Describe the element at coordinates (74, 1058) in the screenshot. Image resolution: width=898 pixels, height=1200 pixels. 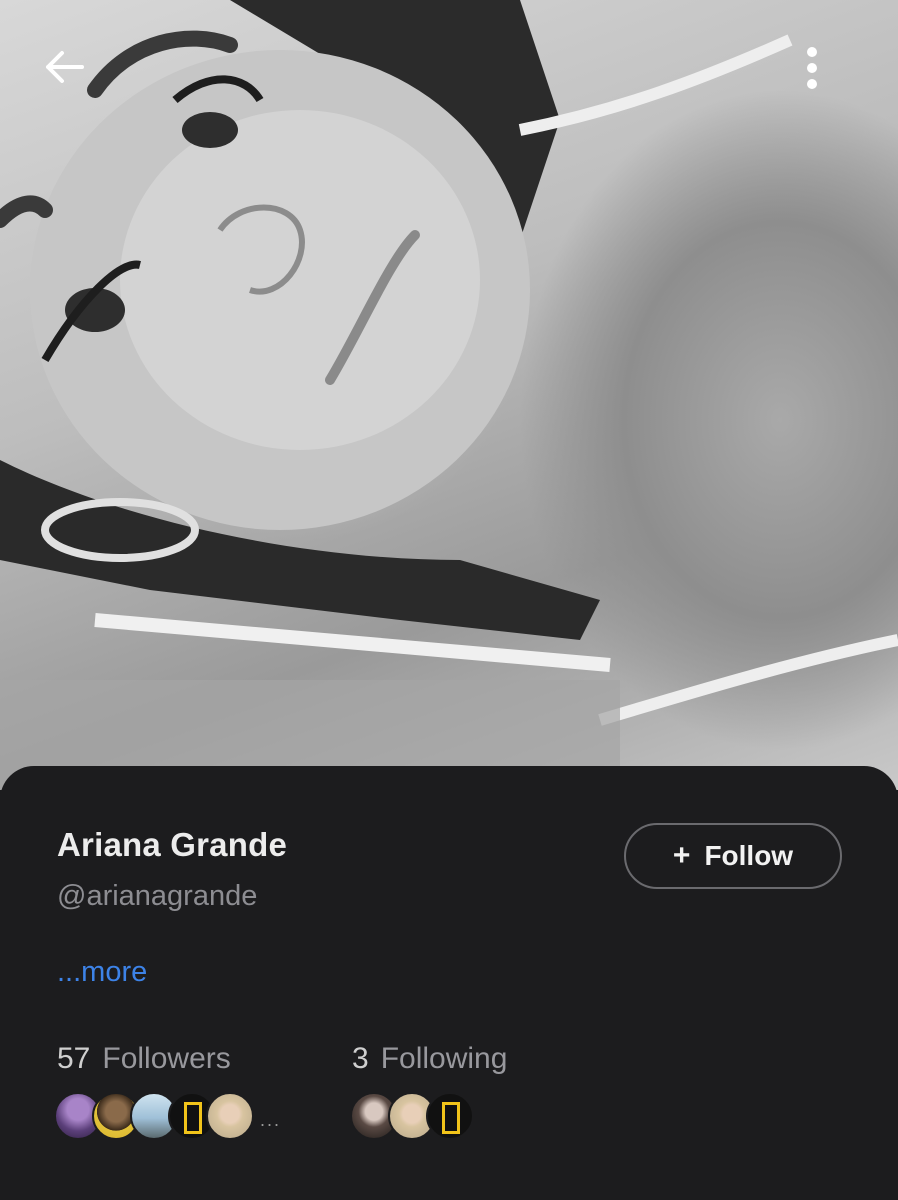
I see `followers-count: 57` at that location.